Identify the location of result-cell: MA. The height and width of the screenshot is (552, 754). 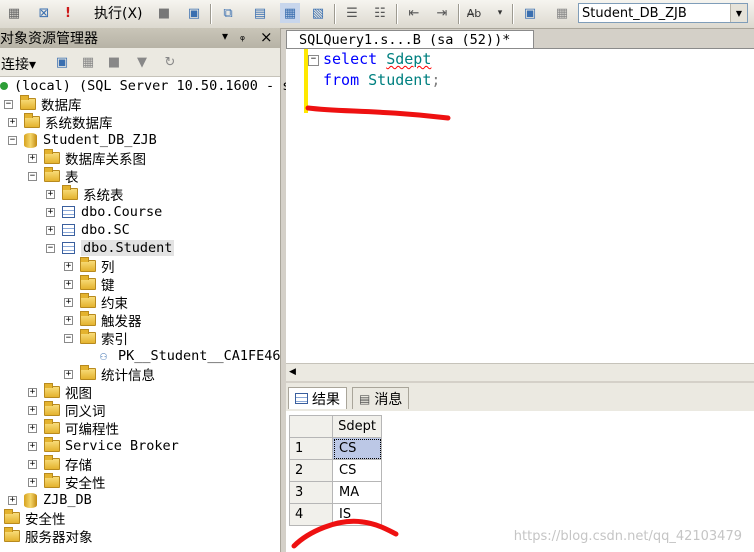
(357, 492).